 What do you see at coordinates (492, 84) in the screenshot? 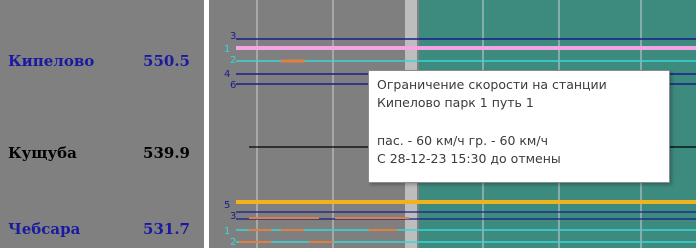
I see `tooltip-title: Ограничение скорости на станции` at bounding box center [492, 84].